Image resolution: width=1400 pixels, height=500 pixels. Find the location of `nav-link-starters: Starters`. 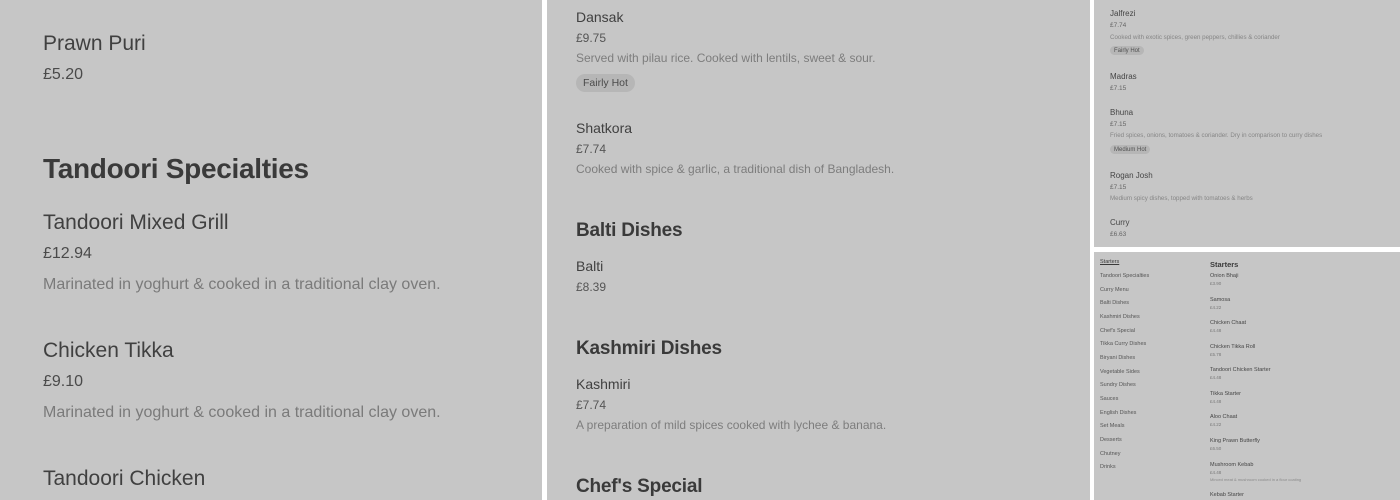

nav-link-starters: Starters is located at coordinates (1109, 262).